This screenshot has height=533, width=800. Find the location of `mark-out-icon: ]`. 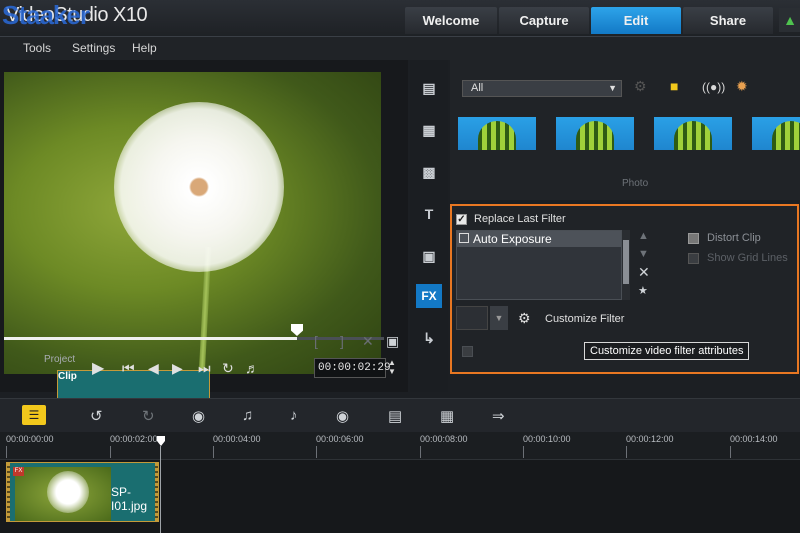

mark-out-icon: ] is located at coordinates (342, 341).